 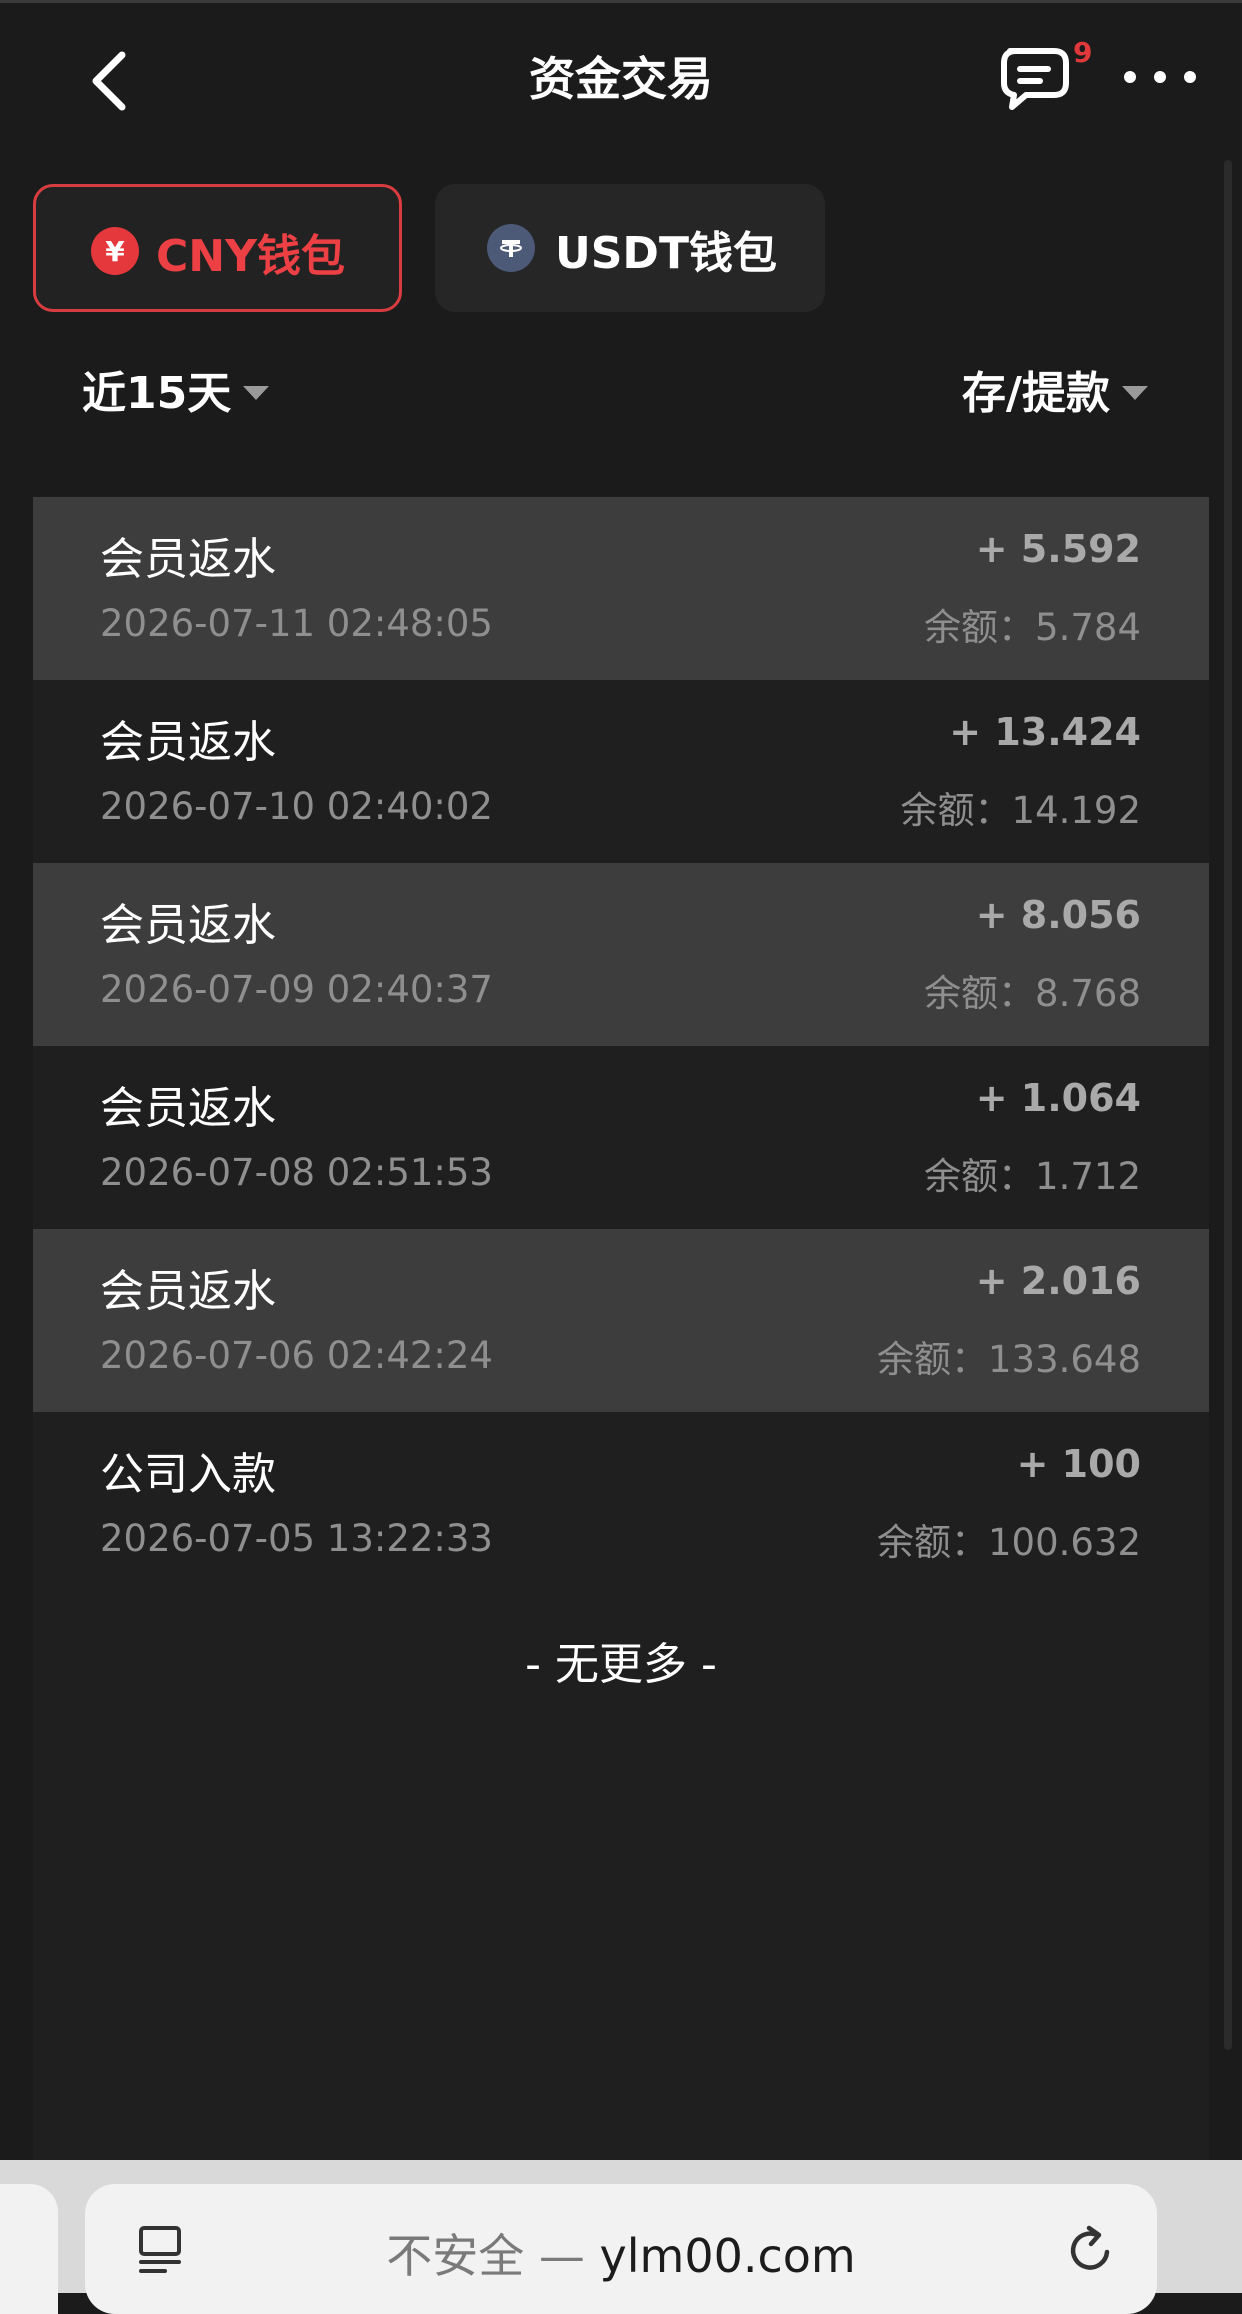 What do you see at coordinates (511, 248) in the screenshot?
I see `tether-coin-icon` at bounding box center [511, 248].